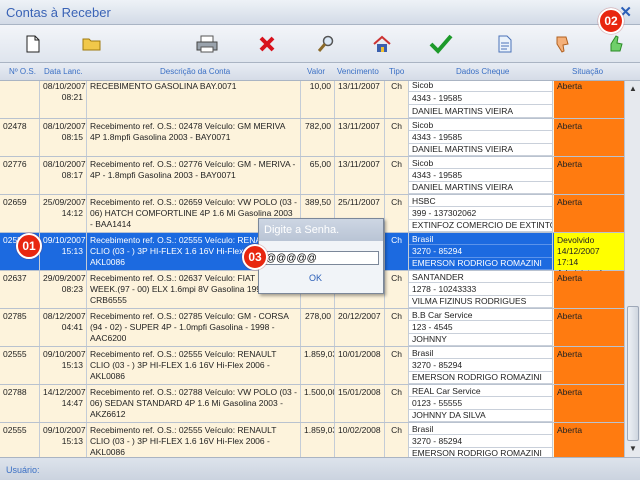  Describe the element at coordinates (480, 163) in the screenshot. I see `cheque-bank: Sicob` at that location.